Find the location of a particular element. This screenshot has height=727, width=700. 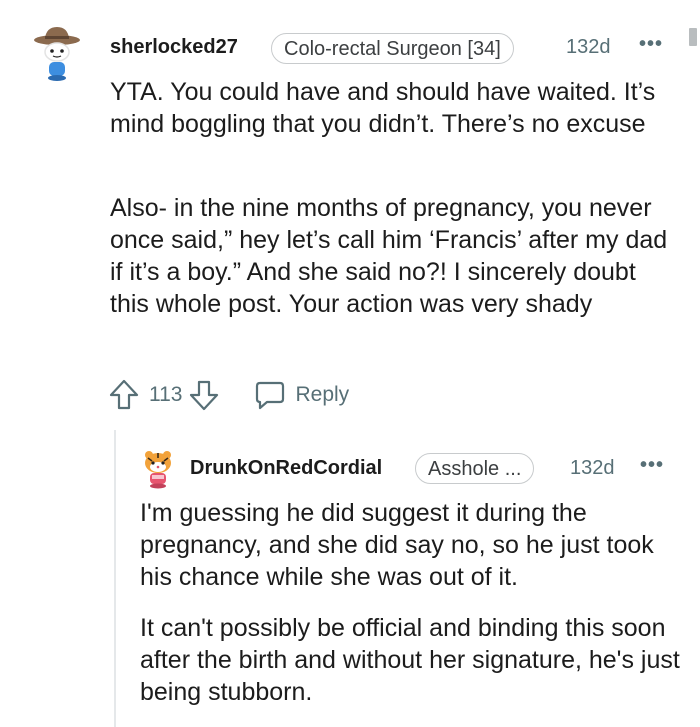

reply-username: DrunkOnRedCordial is located at coordinates (286, 468).